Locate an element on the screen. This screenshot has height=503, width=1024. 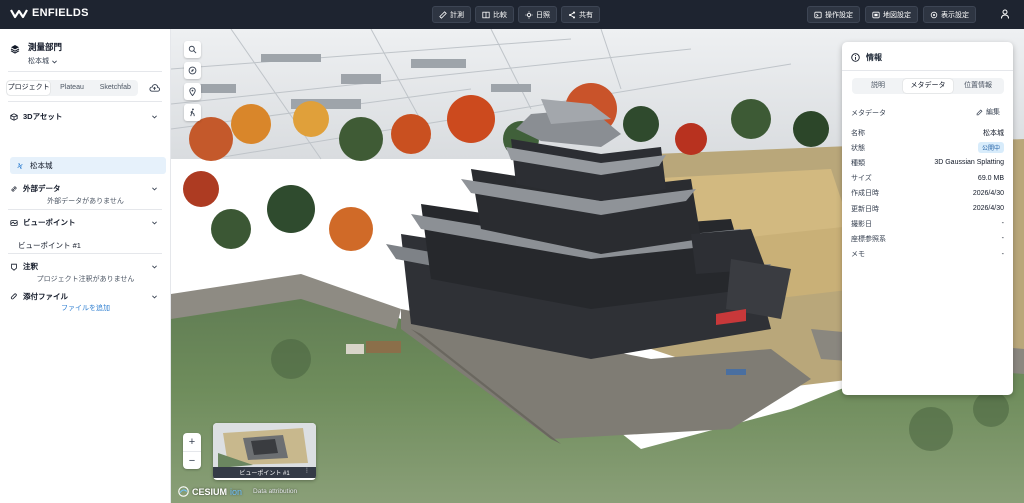
paperclip-icon is located at coordinates (13, 295).